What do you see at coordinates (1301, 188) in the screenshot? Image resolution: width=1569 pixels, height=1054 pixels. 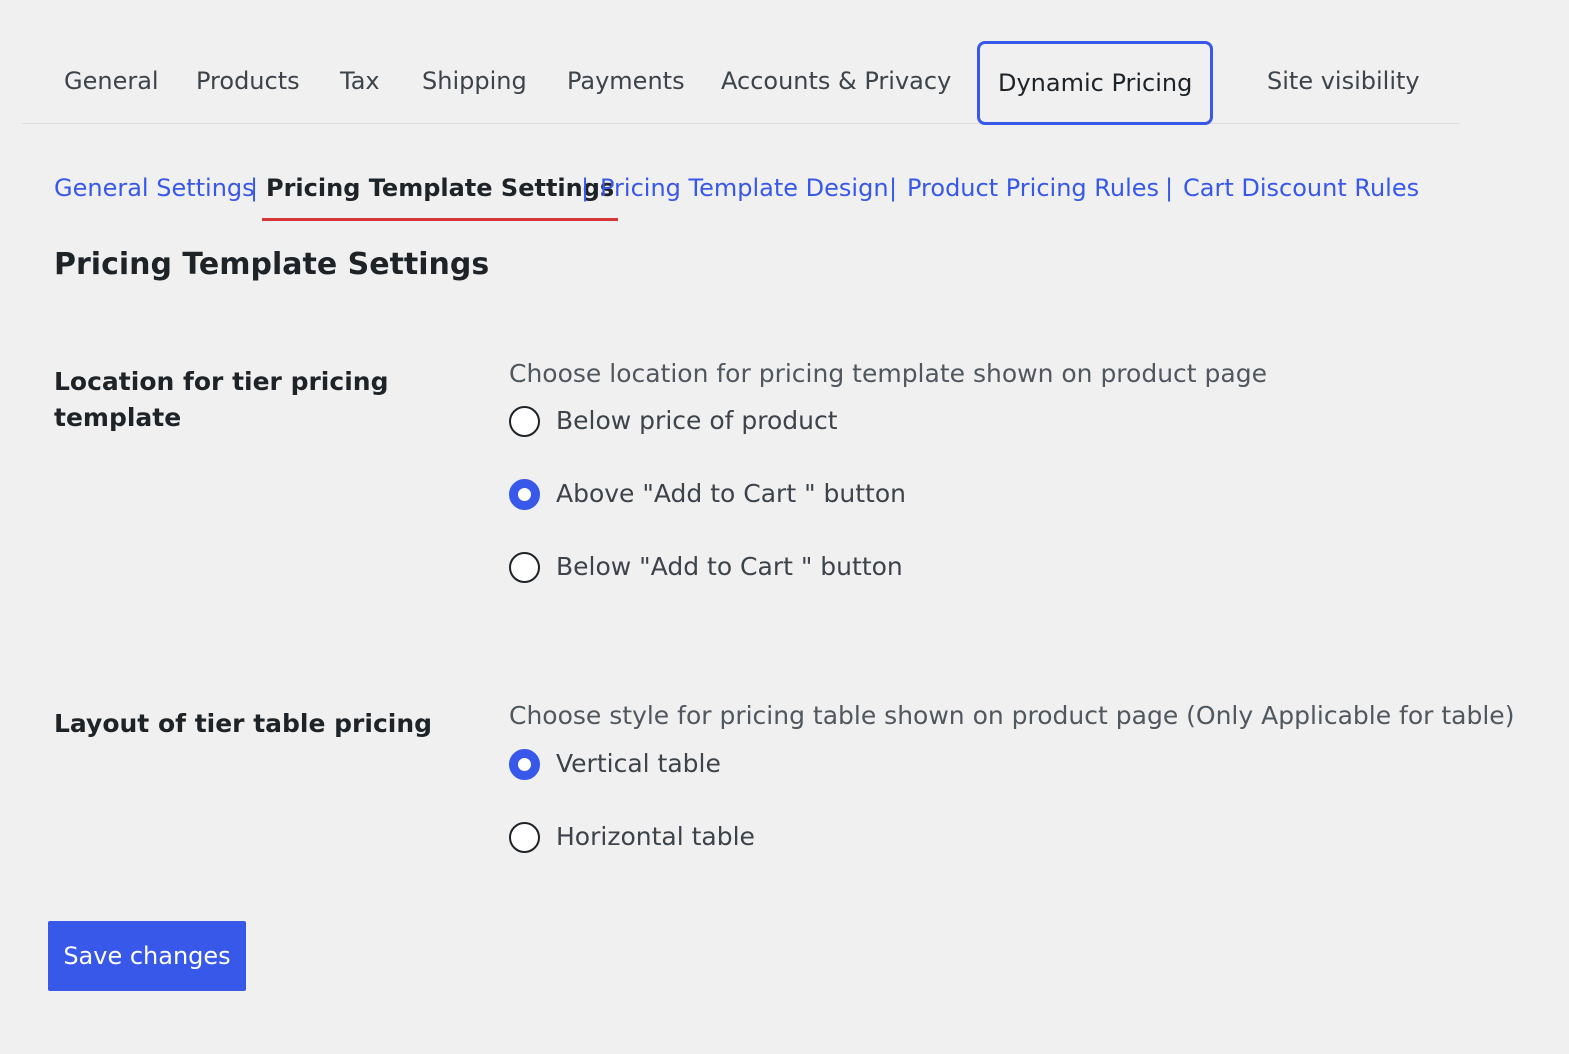 I see `subnav-cart-discount-rules: Cart Discount Rules` at bounding box center [1301, 188].